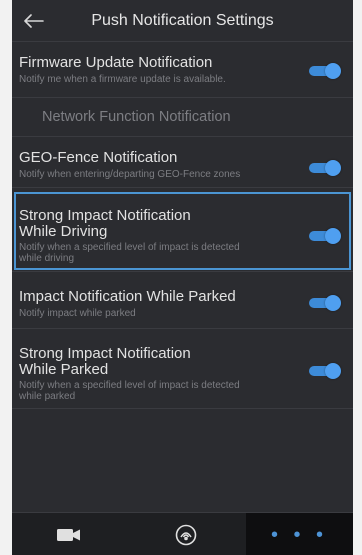  I want to click on row-description-line2: while parked, so click(47, 396).